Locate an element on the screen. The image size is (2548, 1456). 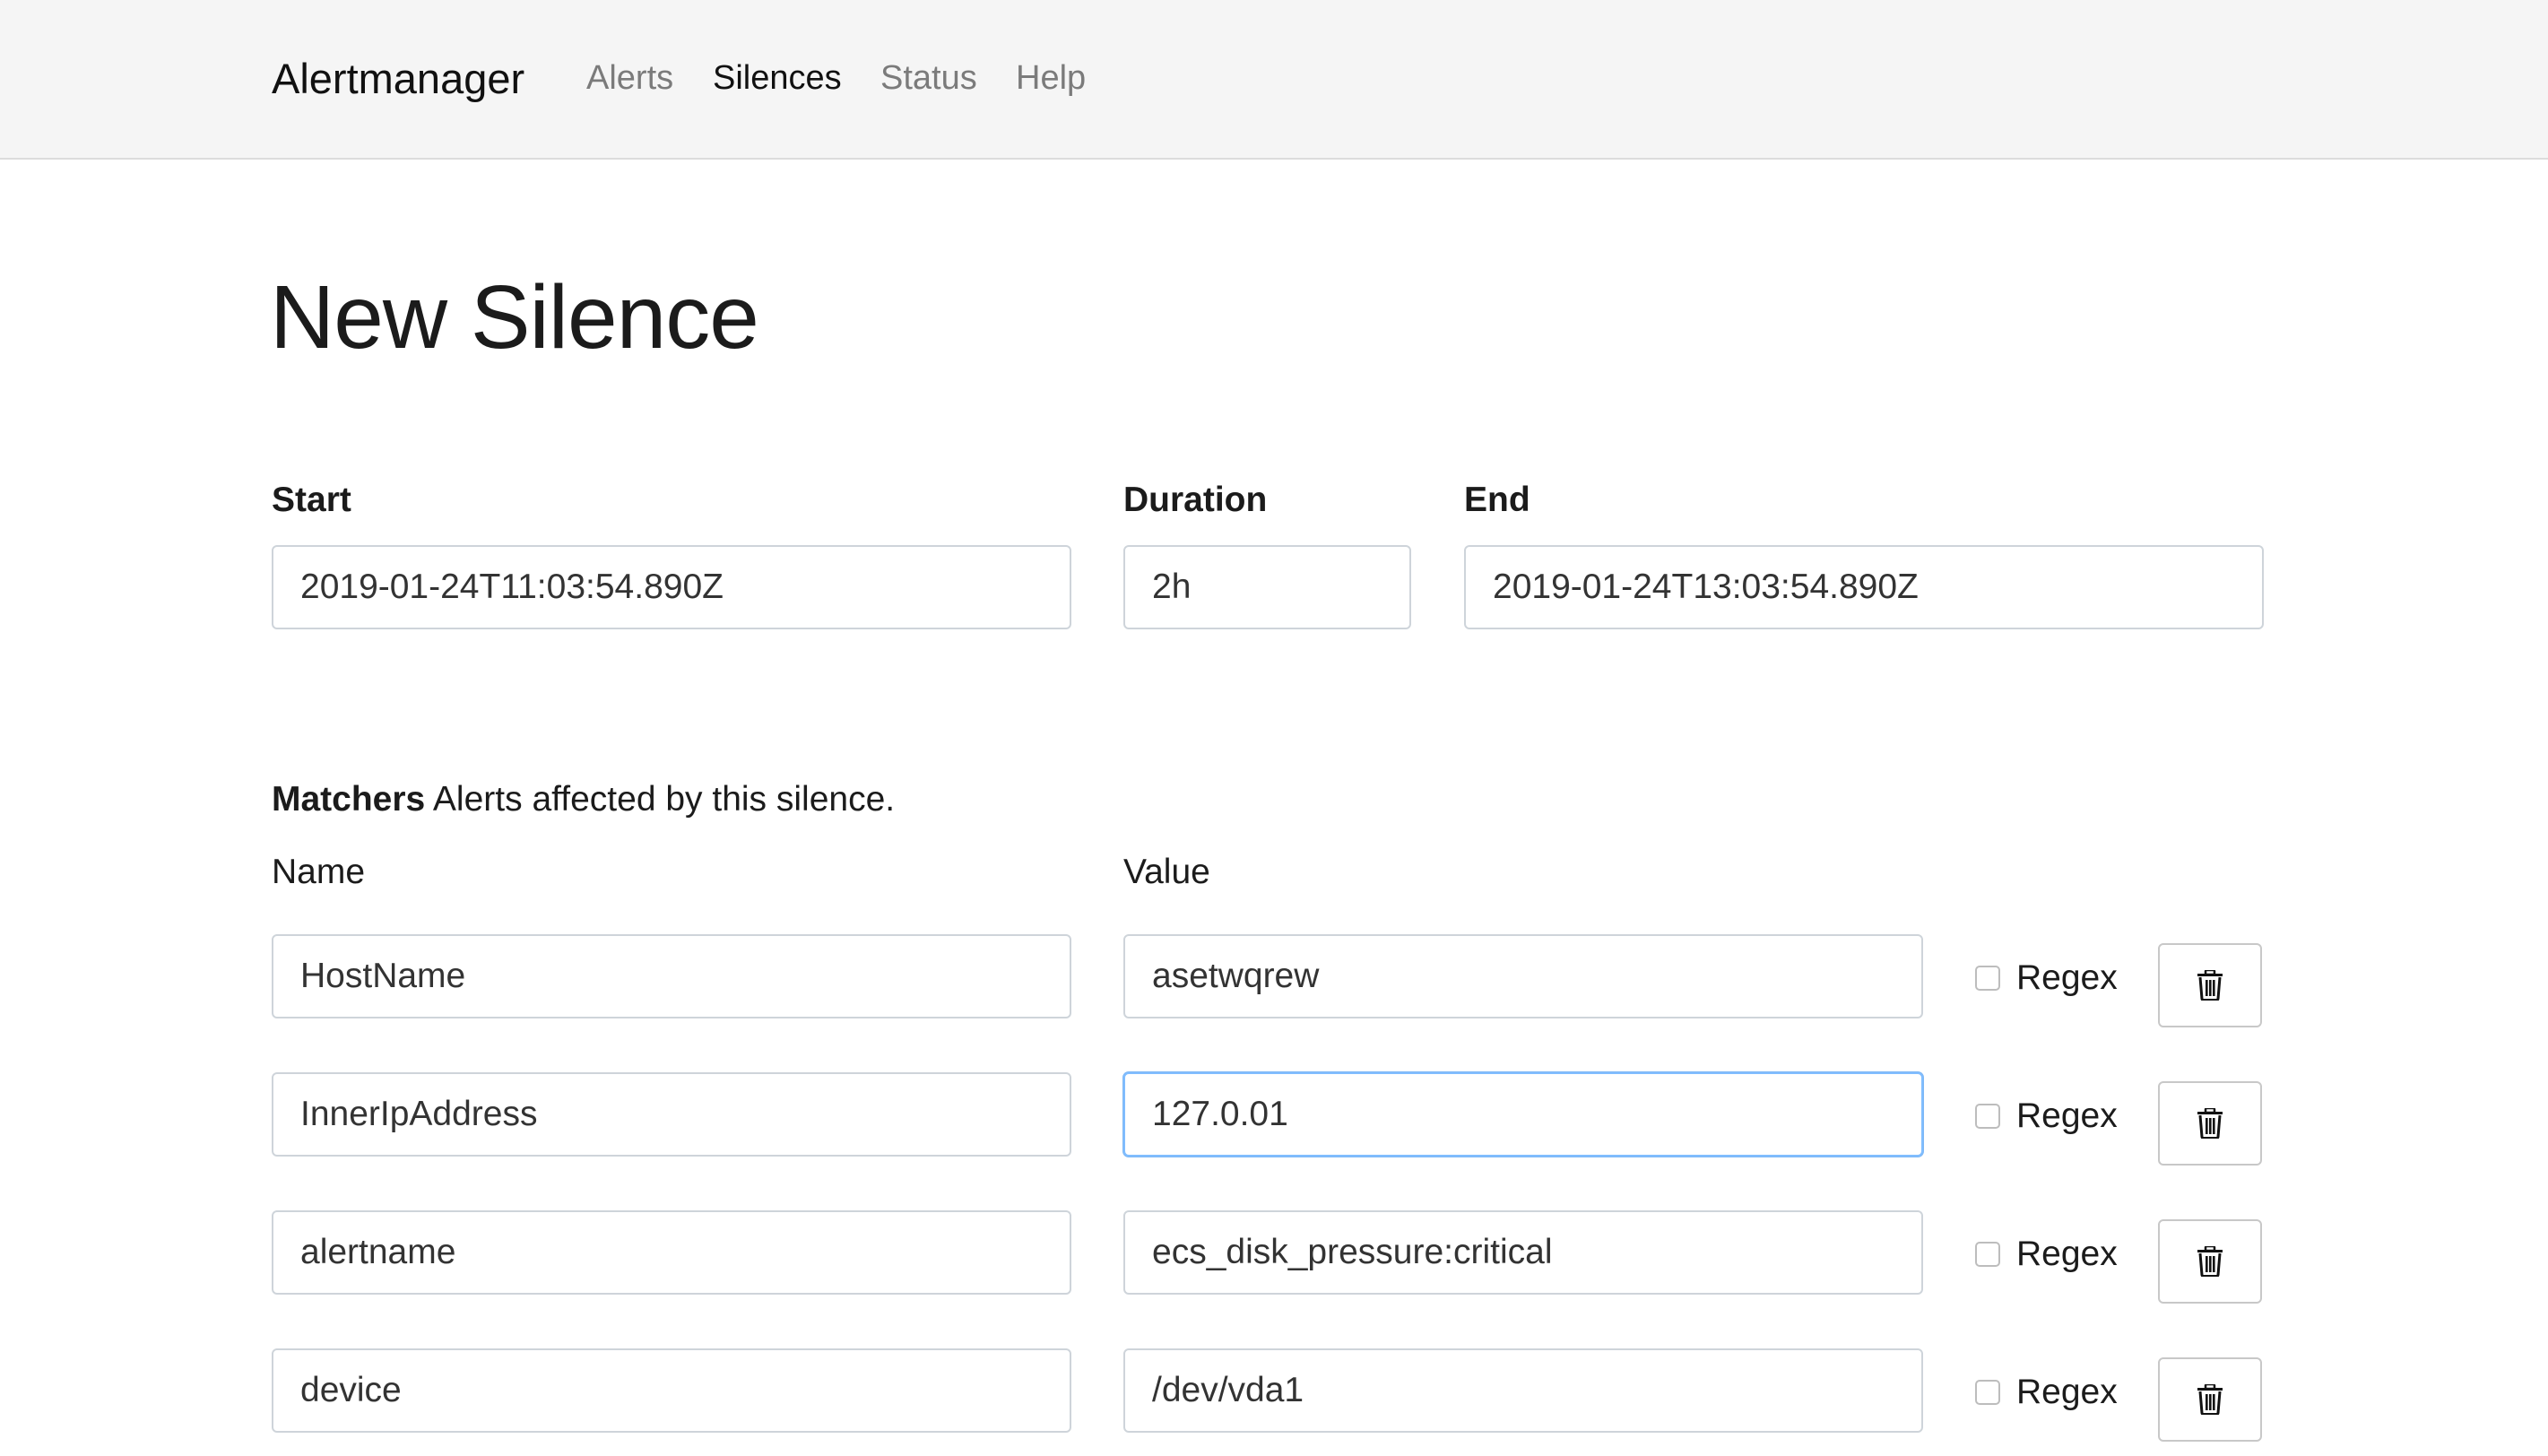
matchers-description: Alerts affected by this silence. is located at coordinates (664, 799).